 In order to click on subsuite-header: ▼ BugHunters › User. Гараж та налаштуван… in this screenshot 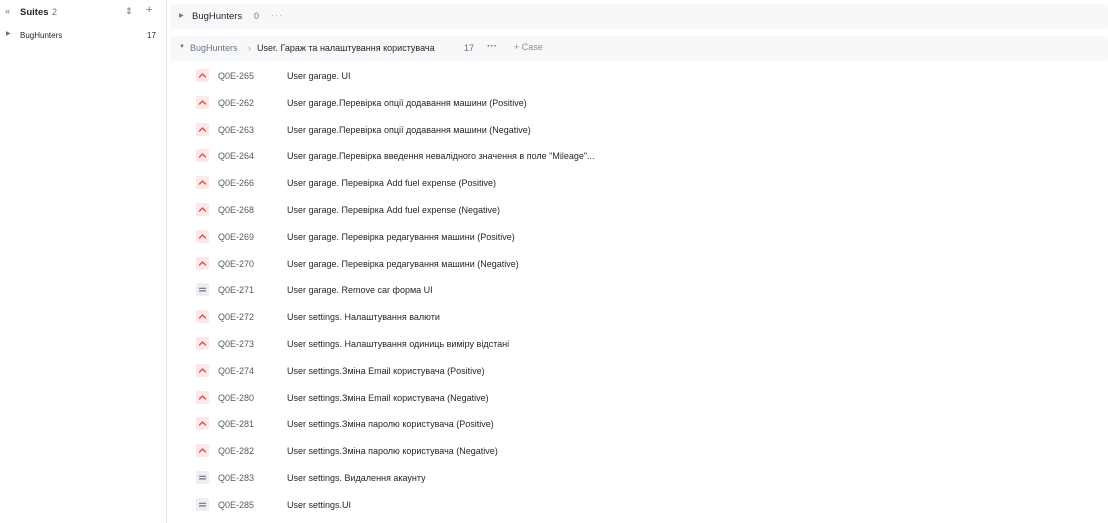, I will do `click(639, 48)`.